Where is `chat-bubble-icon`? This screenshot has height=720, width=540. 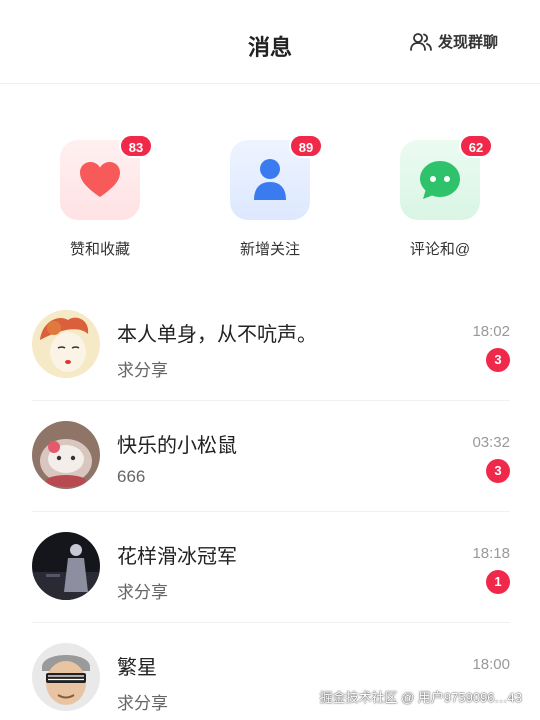 chat-bubble-icon is located at coordinates (440, 180).